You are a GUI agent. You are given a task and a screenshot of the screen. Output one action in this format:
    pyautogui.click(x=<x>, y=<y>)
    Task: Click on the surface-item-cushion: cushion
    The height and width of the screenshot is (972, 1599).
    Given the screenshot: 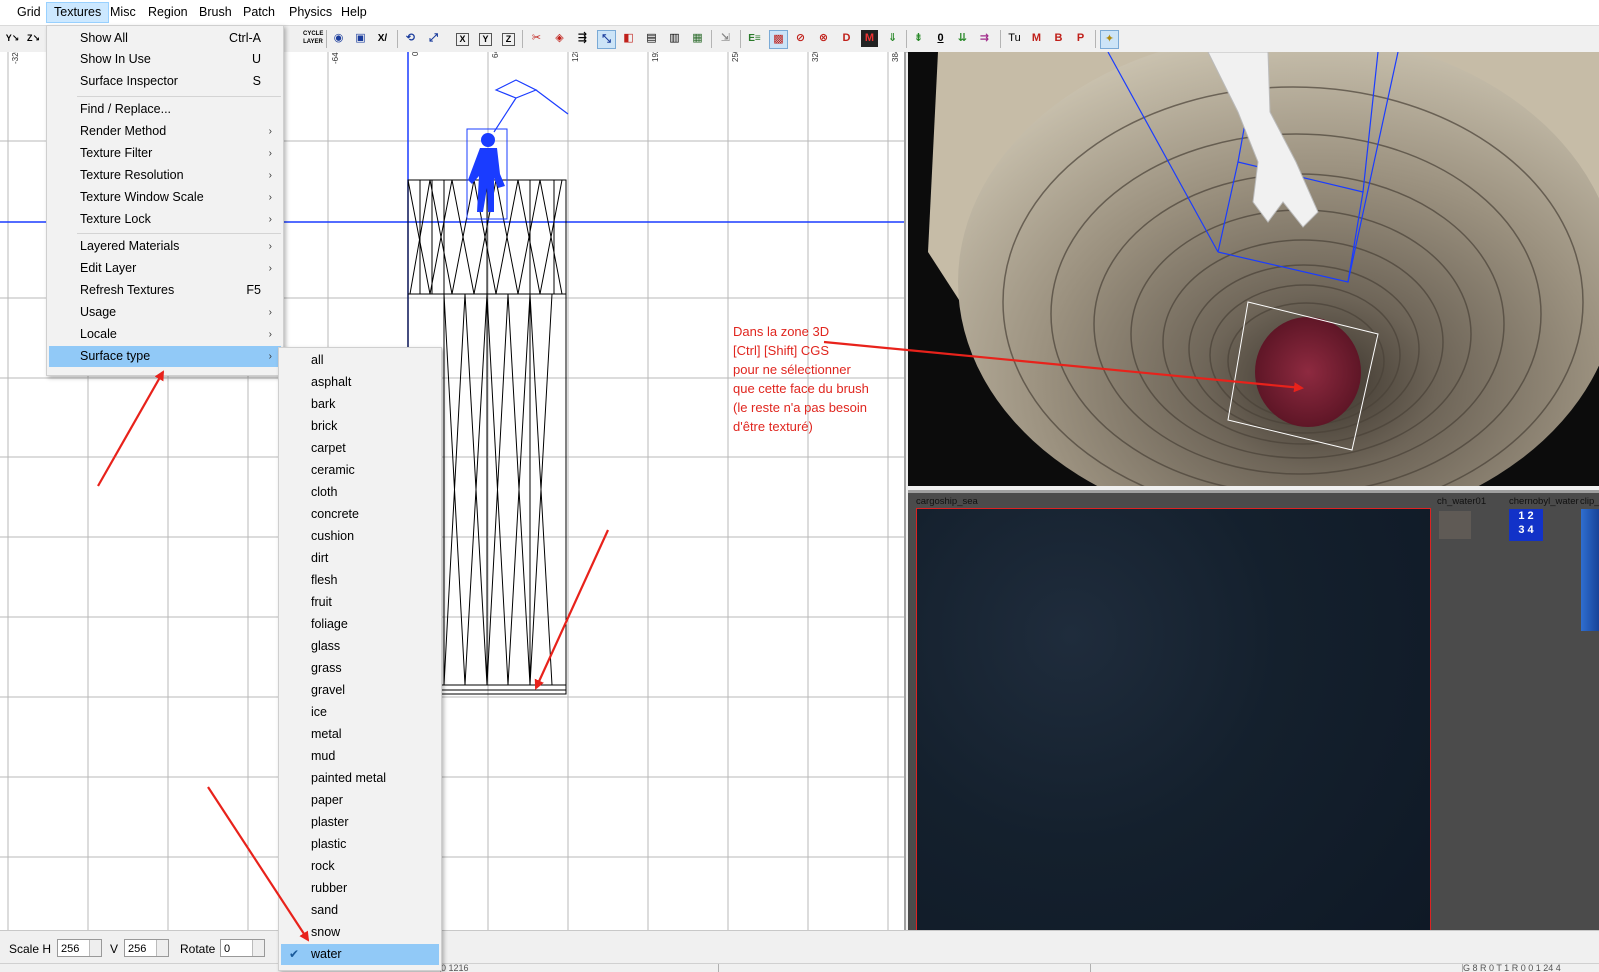 What is the action you would take?
    pyautogui.click(x=360, y=536)
    